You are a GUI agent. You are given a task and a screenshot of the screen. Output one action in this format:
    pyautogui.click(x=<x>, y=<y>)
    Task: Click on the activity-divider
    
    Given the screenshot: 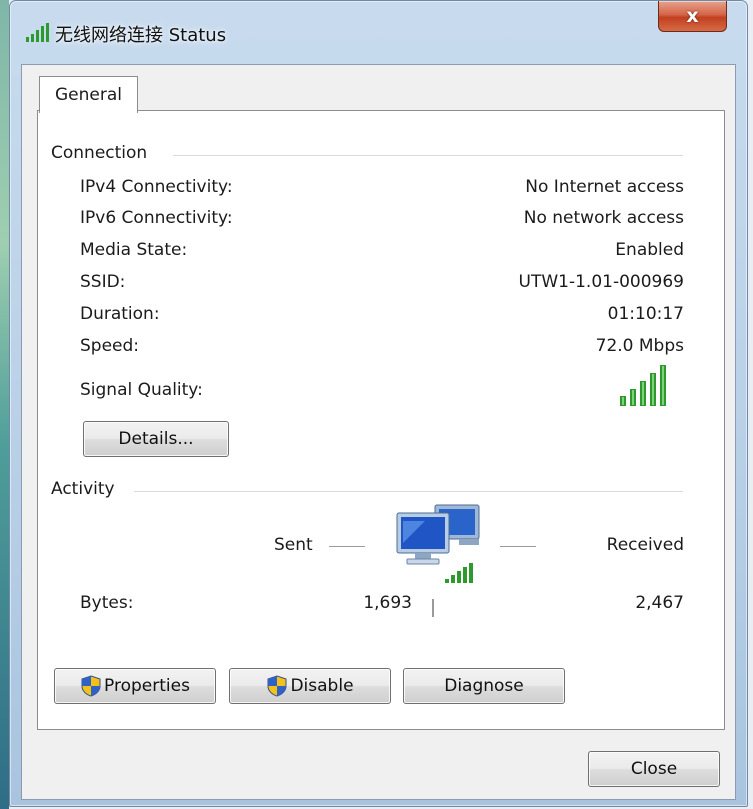 What is the action you would take?
    pyautogui.click(x=408, y=491)
    